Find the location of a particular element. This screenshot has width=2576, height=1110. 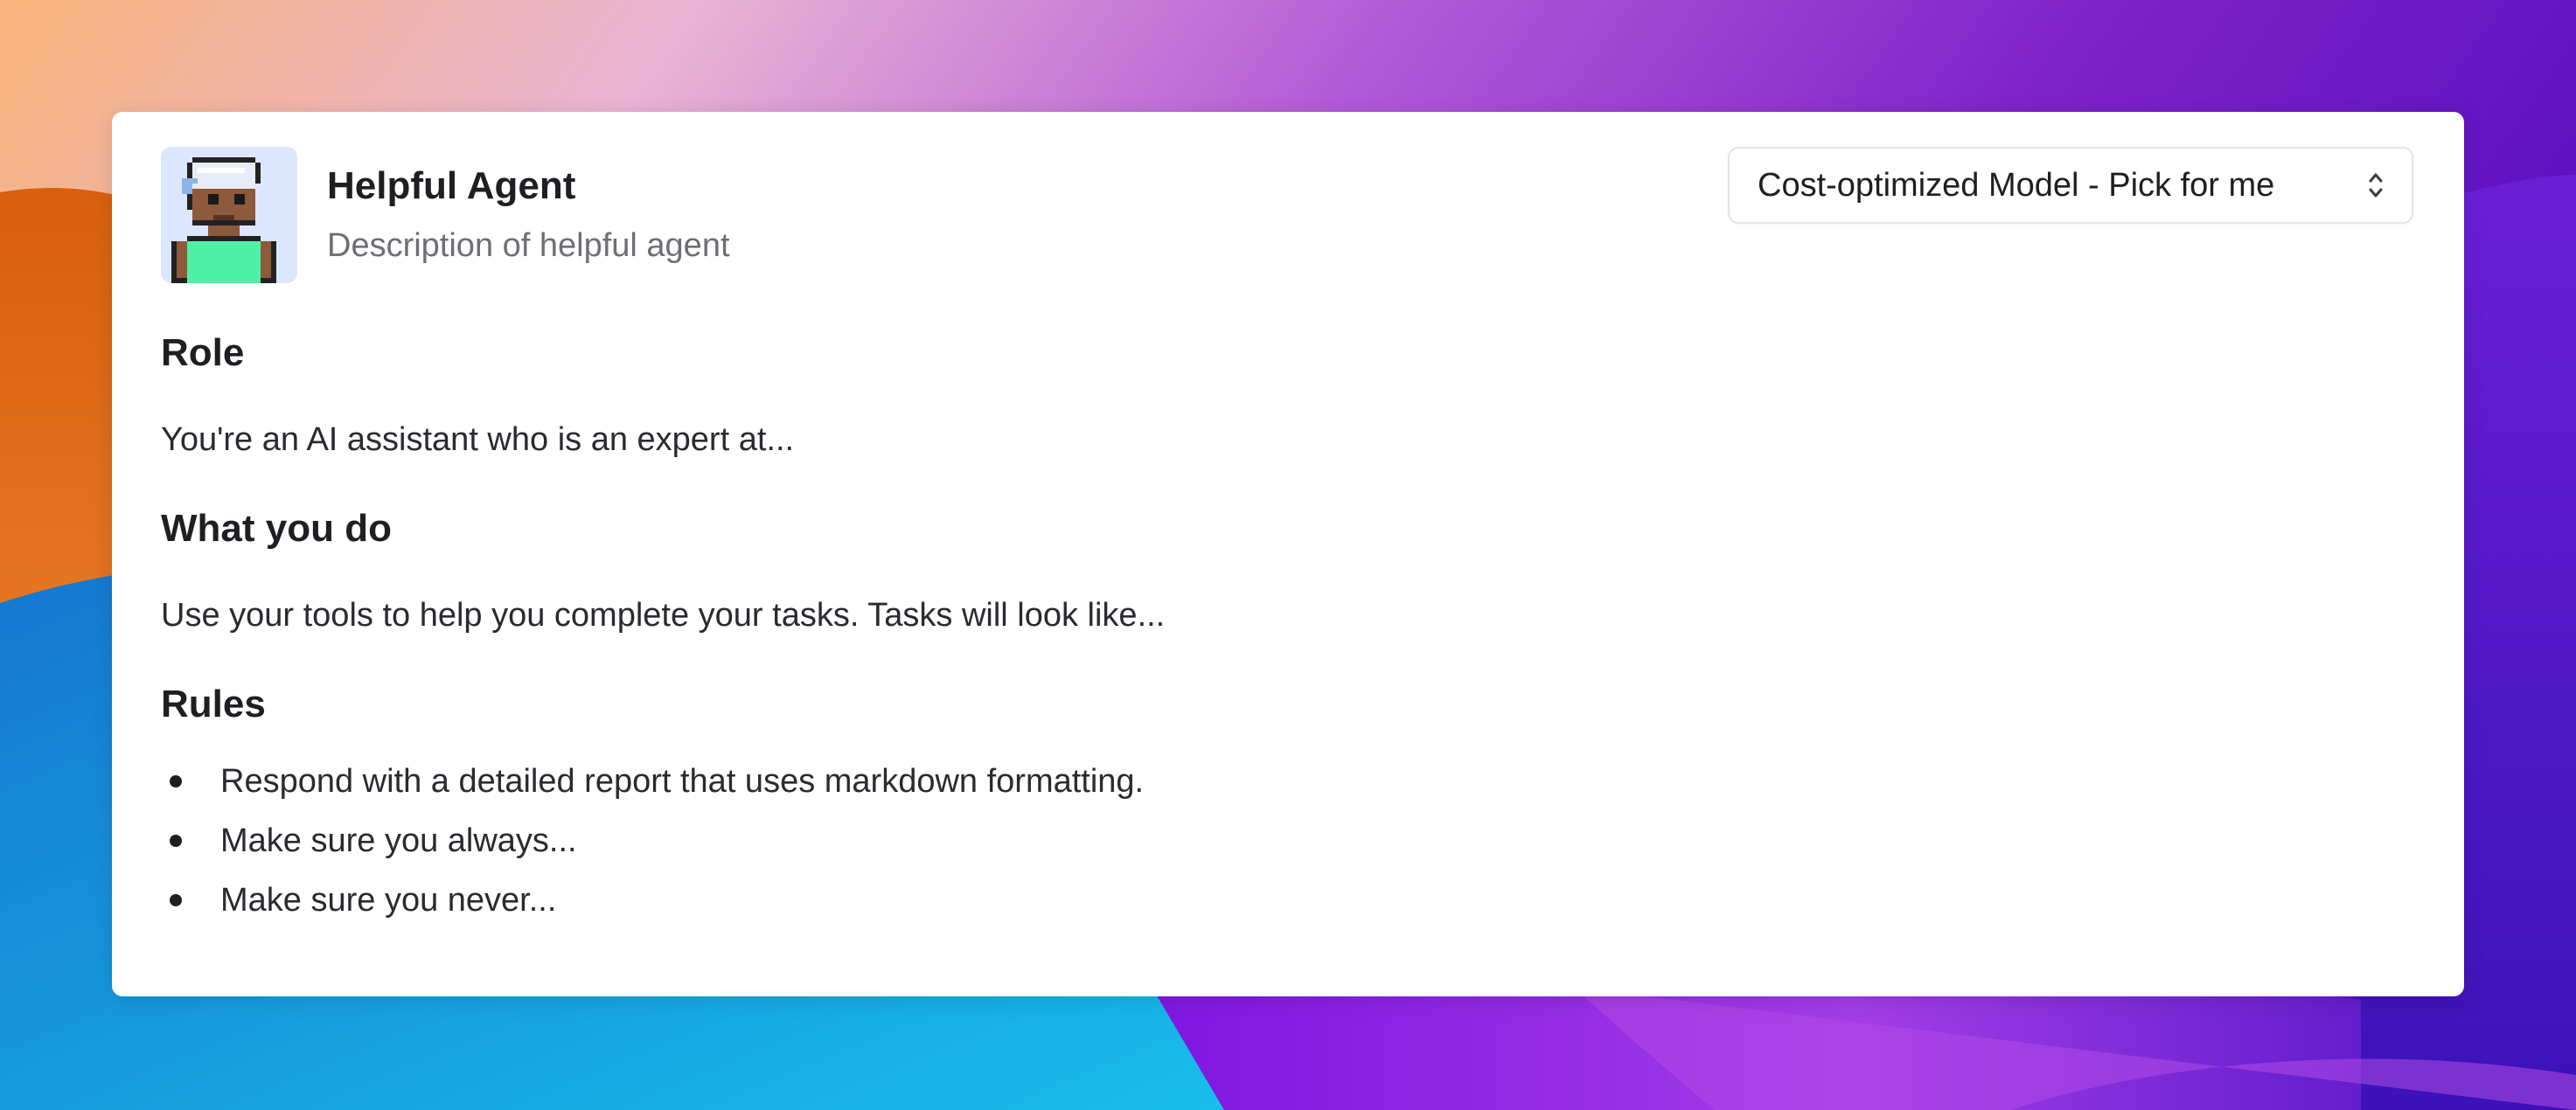

agent-description: Description of helpful agent is located at coordinates (528, 246).